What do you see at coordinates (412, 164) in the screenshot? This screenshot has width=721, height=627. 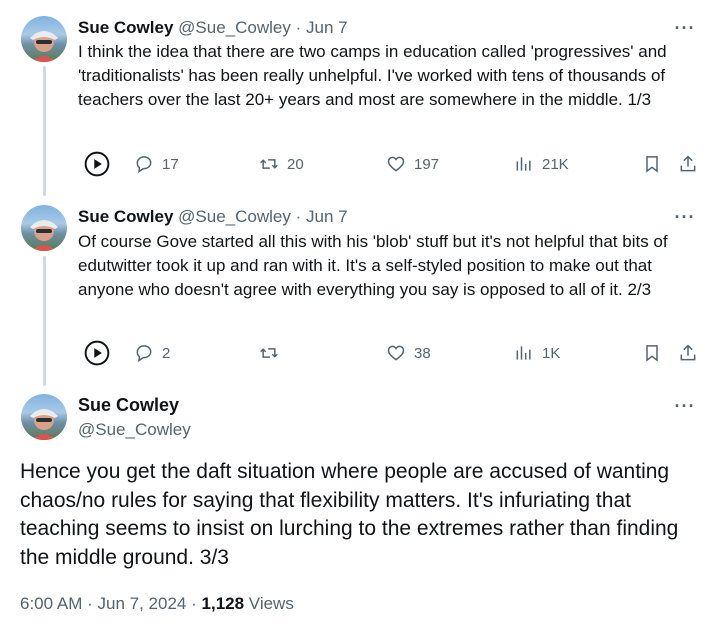 I see `like-button: 197` at bounding box center [412, 164].